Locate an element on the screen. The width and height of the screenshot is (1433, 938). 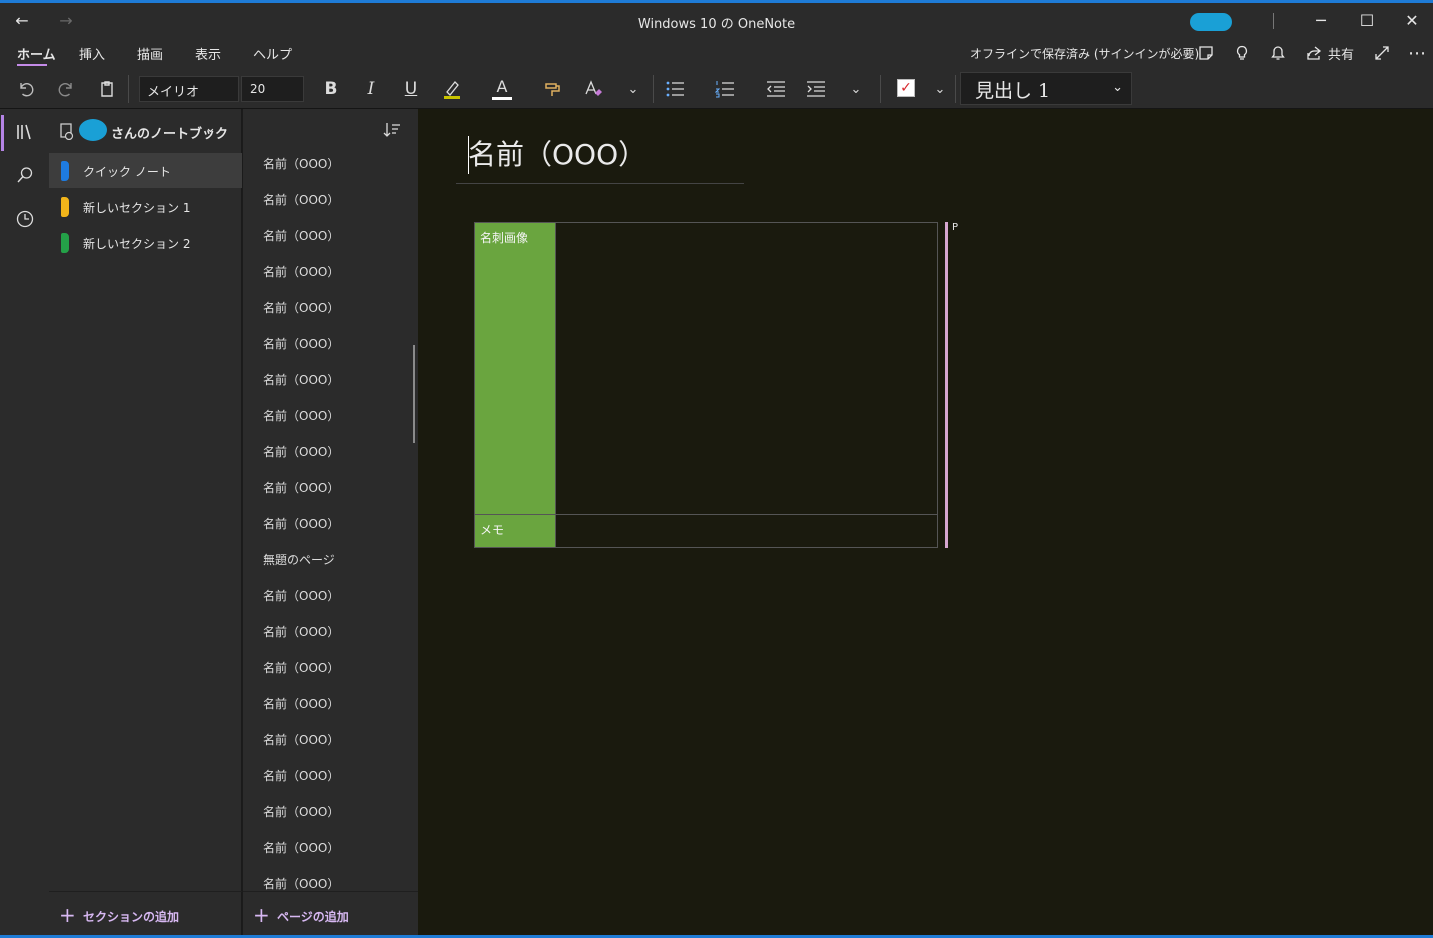
notebooks-icon is located at coordinates (25, 132).